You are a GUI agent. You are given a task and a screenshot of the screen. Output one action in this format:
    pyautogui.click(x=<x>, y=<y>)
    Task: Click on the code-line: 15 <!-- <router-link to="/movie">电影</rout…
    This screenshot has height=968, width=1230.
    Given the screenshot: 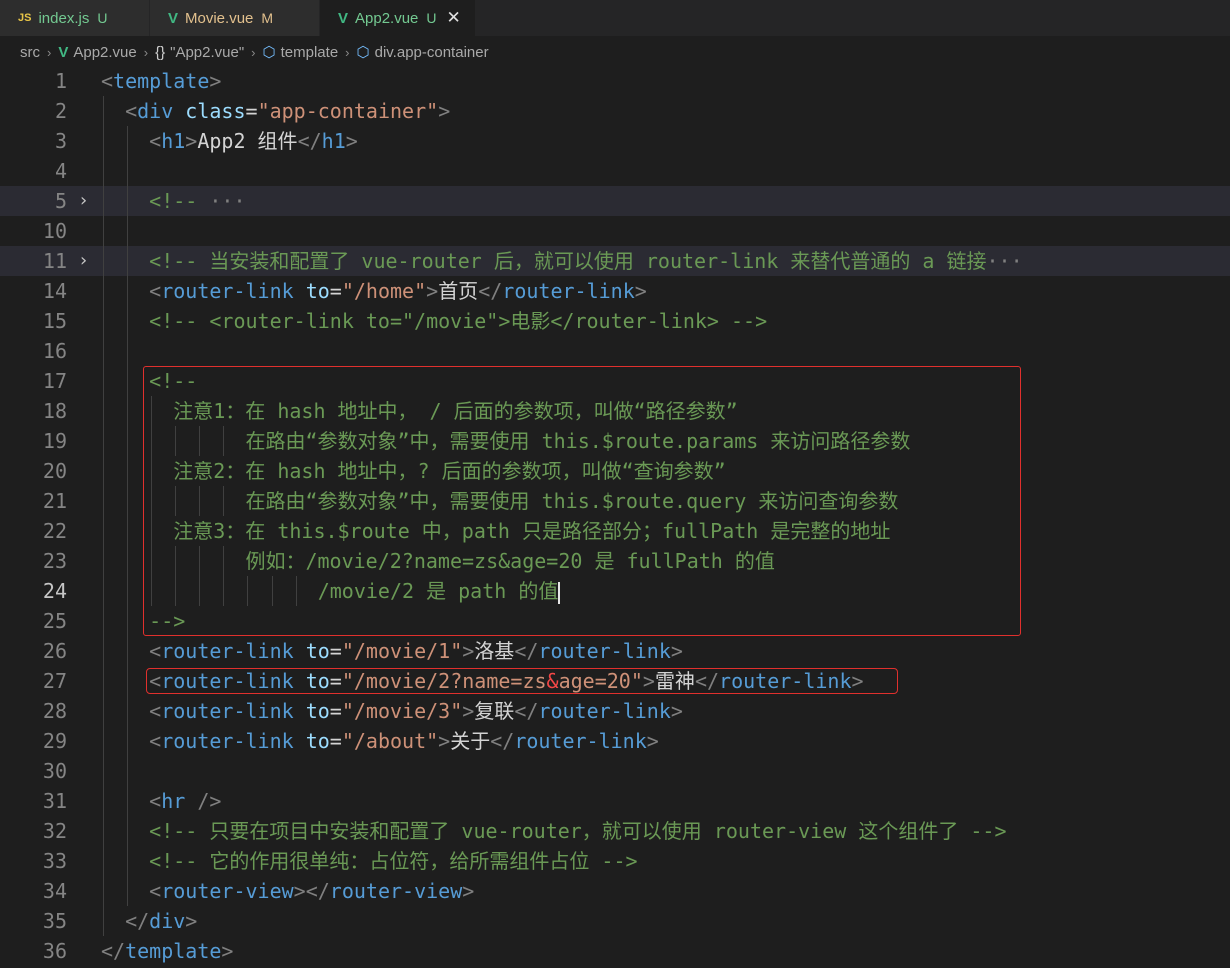 What is the action you would take?
    pyautogui.click(x=615, y=321)
    